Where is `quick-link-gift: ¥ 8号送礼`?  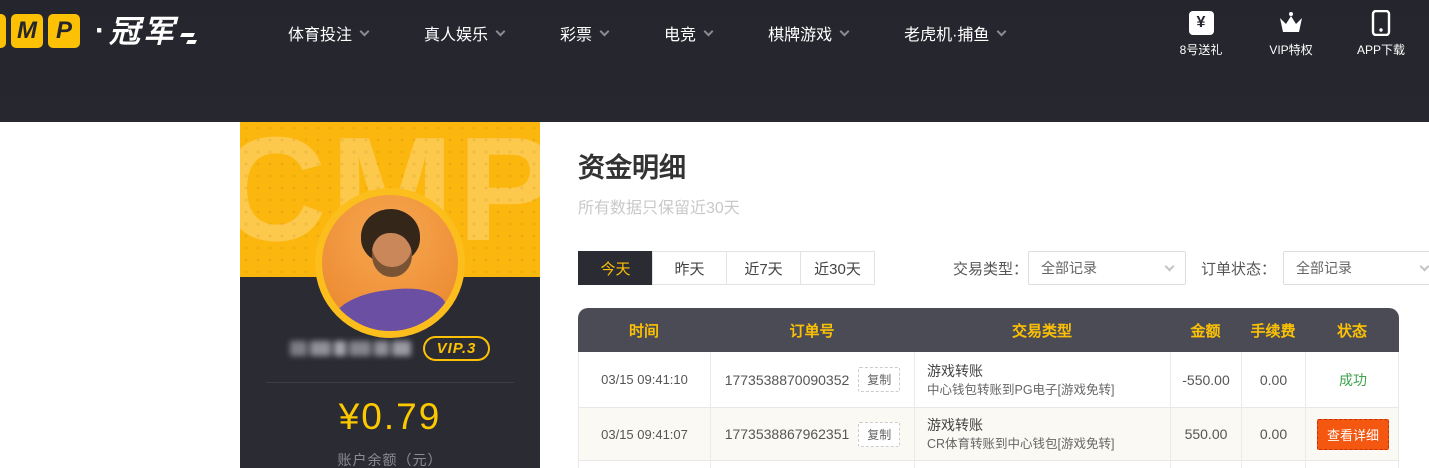
quick-link-gift: ¥ 8号送礼 is located at coordinates (1201, 33).